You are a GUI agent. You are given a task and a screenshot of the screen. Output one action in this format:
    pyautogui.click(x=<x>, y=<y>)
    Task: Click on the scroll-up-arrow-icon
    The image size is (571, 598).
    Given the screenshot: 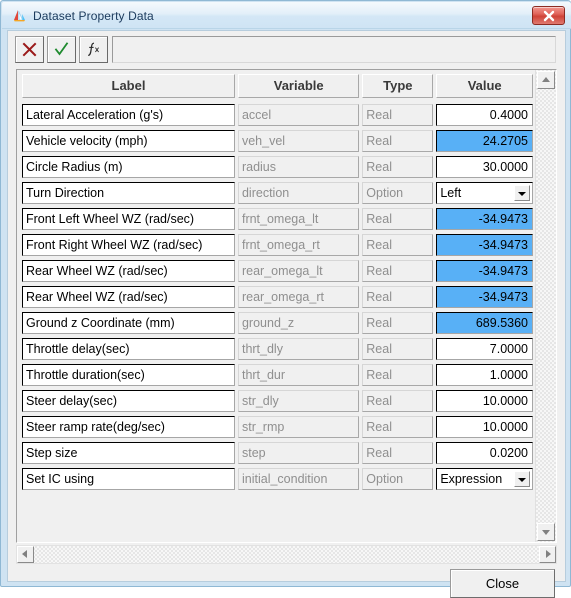 What is the action you would take?
    pyautogui.click(x=546, y=80)
    